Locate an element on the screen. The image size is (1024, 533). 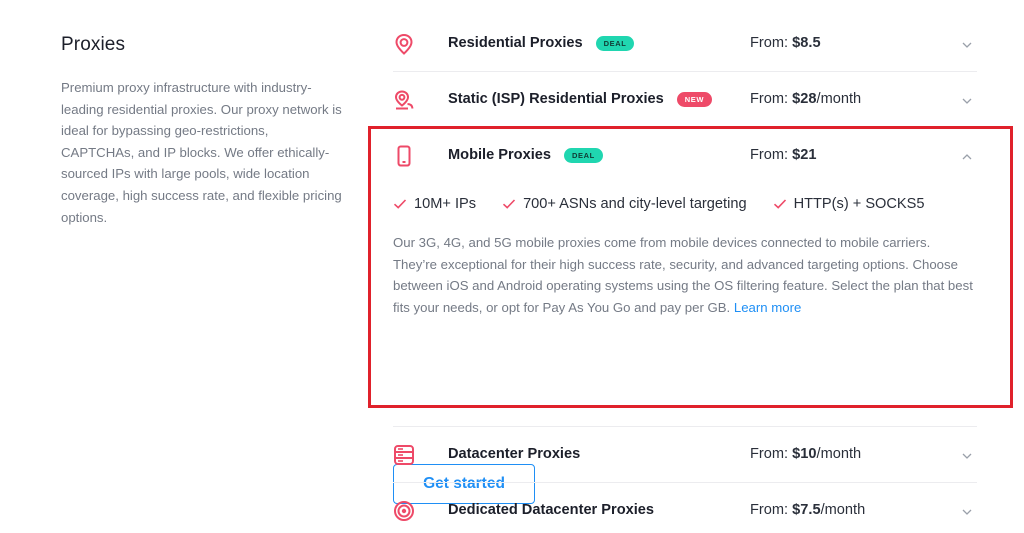
feature-item: HTTP(s) + SOCKS5 is located at coordinates (849, 204).